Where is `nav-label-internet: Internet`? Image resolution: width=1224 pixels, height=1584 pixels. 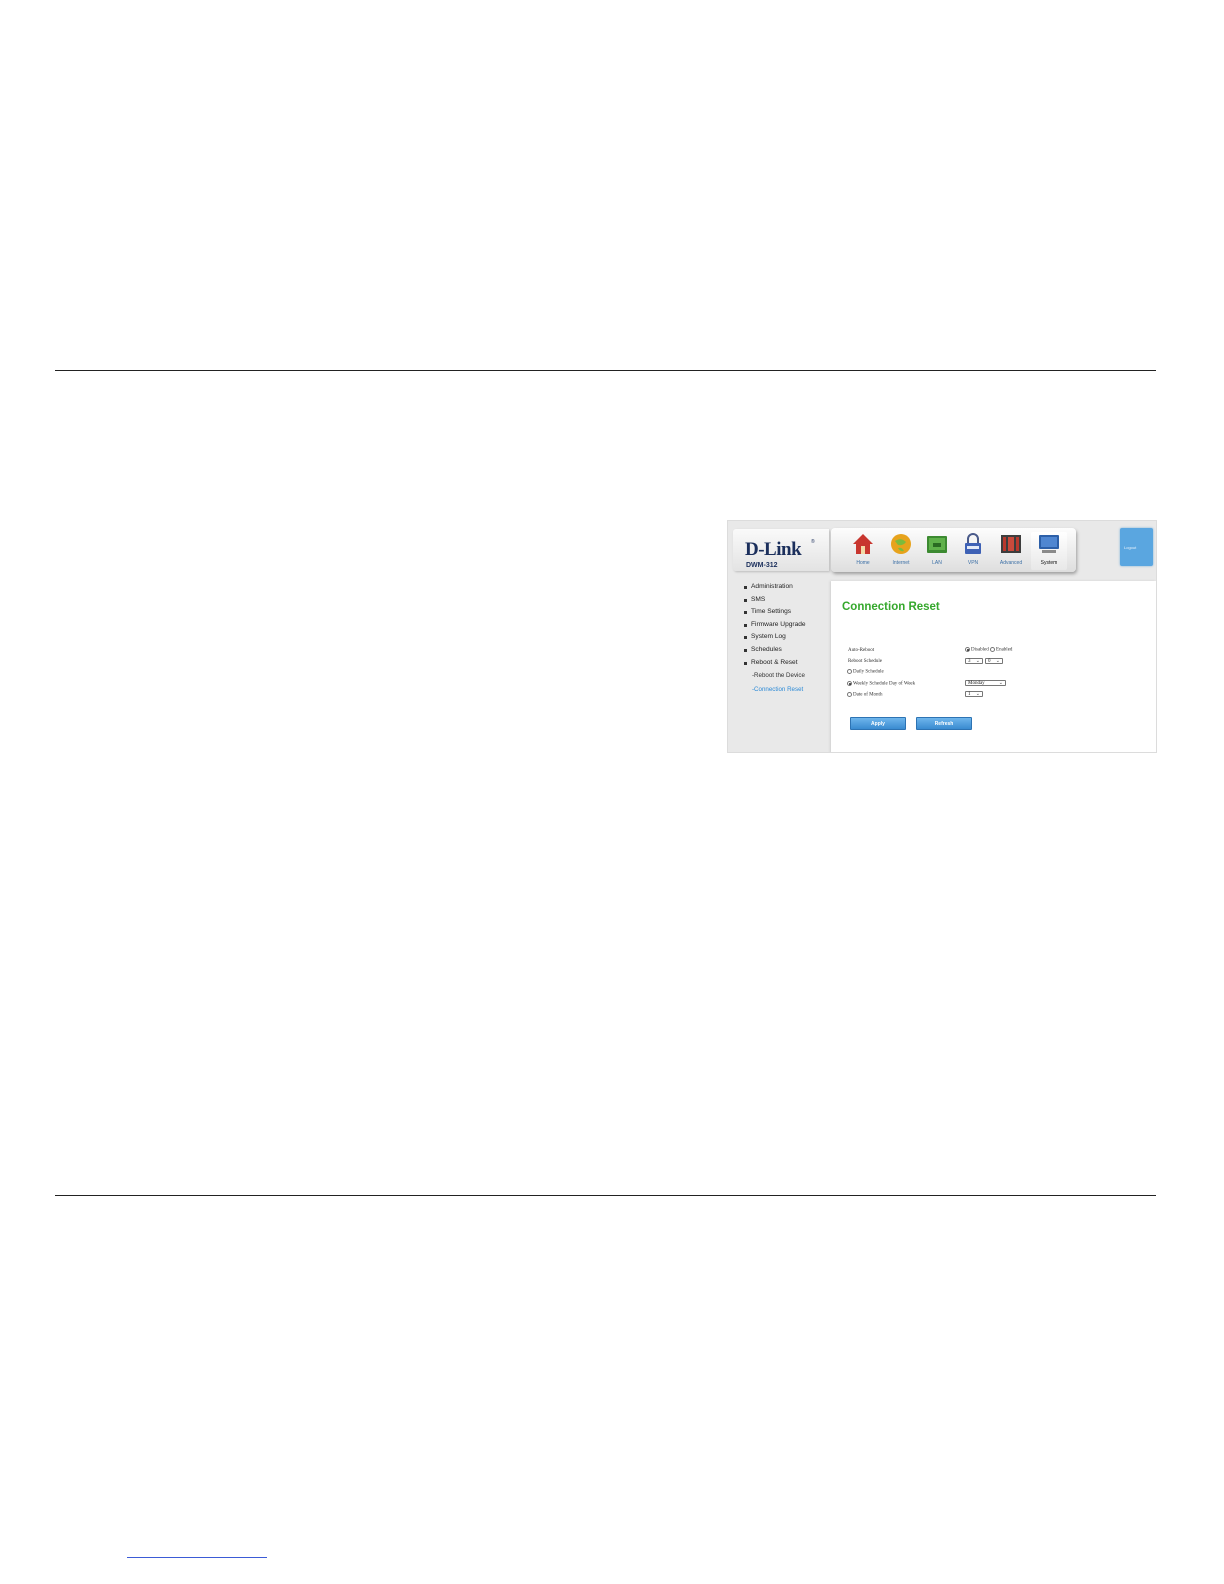 nav-label-internet: Internet is located at coordinates (901, 563).